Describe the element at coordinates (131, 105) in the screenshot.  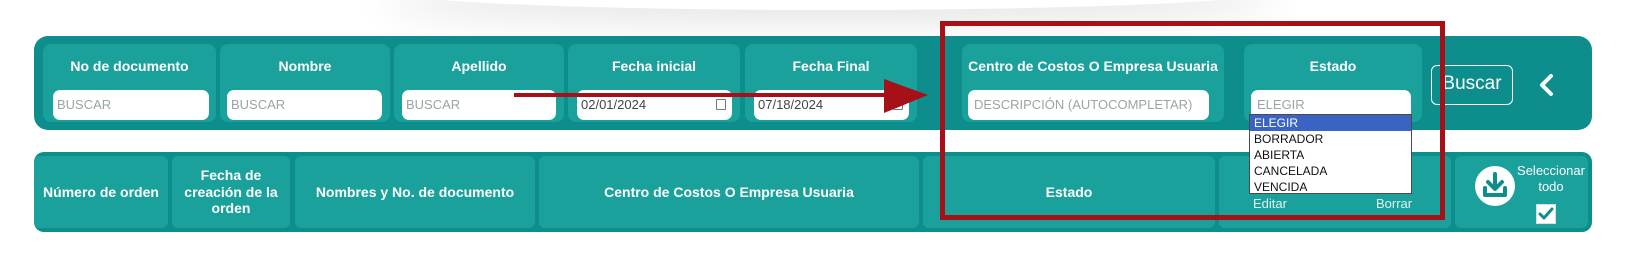
I see `document-number-input: BUSCAR` at that location.